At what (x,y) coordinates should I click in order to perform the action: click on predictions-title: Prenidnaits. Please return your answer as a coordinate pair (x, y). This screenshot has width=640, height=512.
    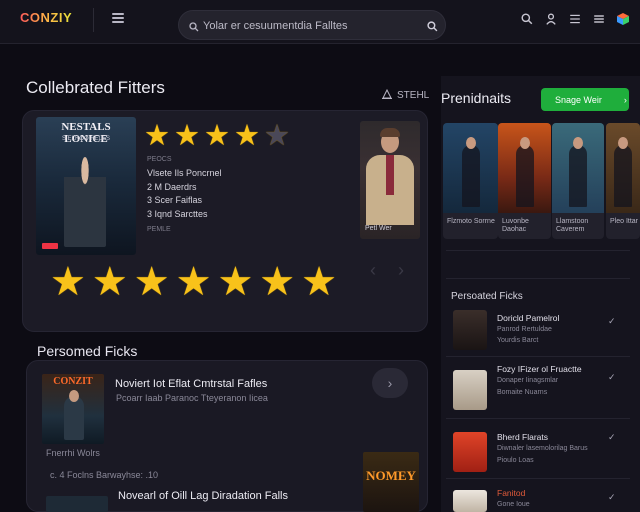
    Looking at the image, I should click on (476, 98).